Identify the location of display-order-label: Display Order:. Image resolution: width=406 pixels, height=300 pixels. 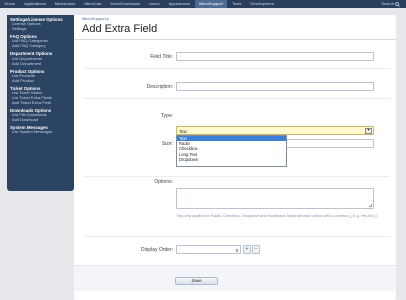
(157, 250).